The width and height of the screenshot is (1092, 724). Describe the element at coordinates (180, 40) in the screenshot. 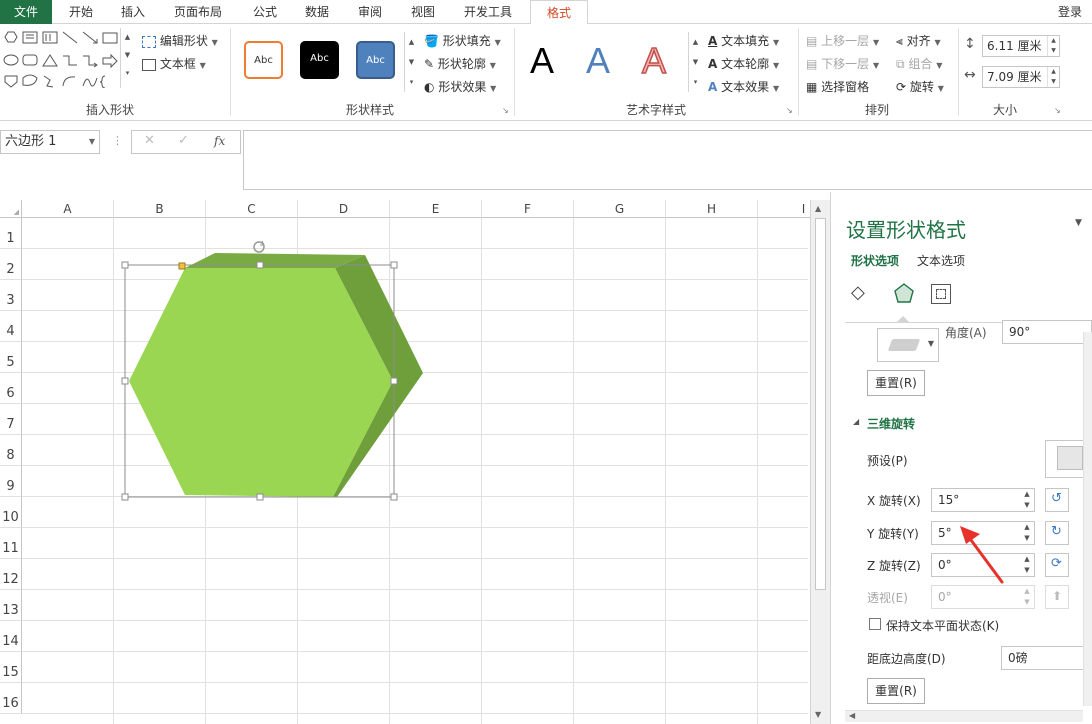

I see `edit-shape-button: 编辑形状 ▼` at that location.